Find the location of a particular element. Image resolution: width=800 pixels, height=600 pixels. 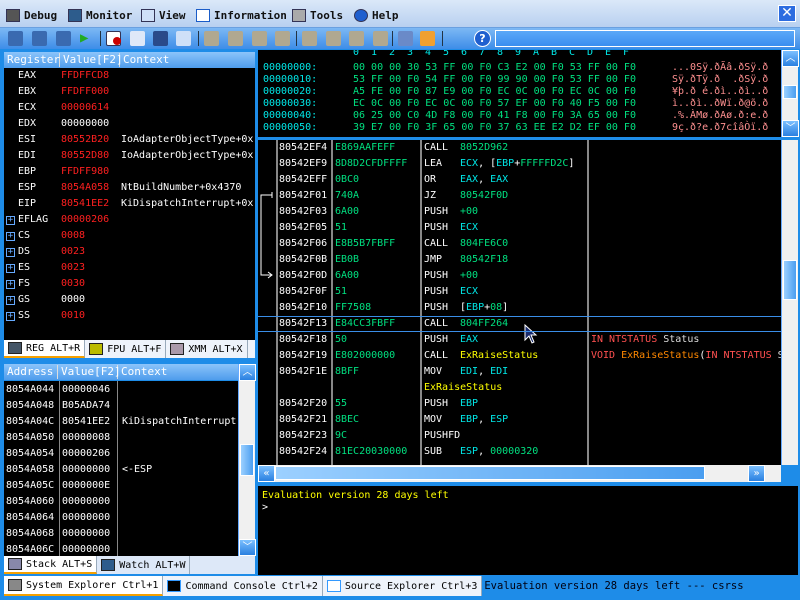

tab-system-explorer: System Explorer Ctrl+1 is located at coordinates (84, 586).